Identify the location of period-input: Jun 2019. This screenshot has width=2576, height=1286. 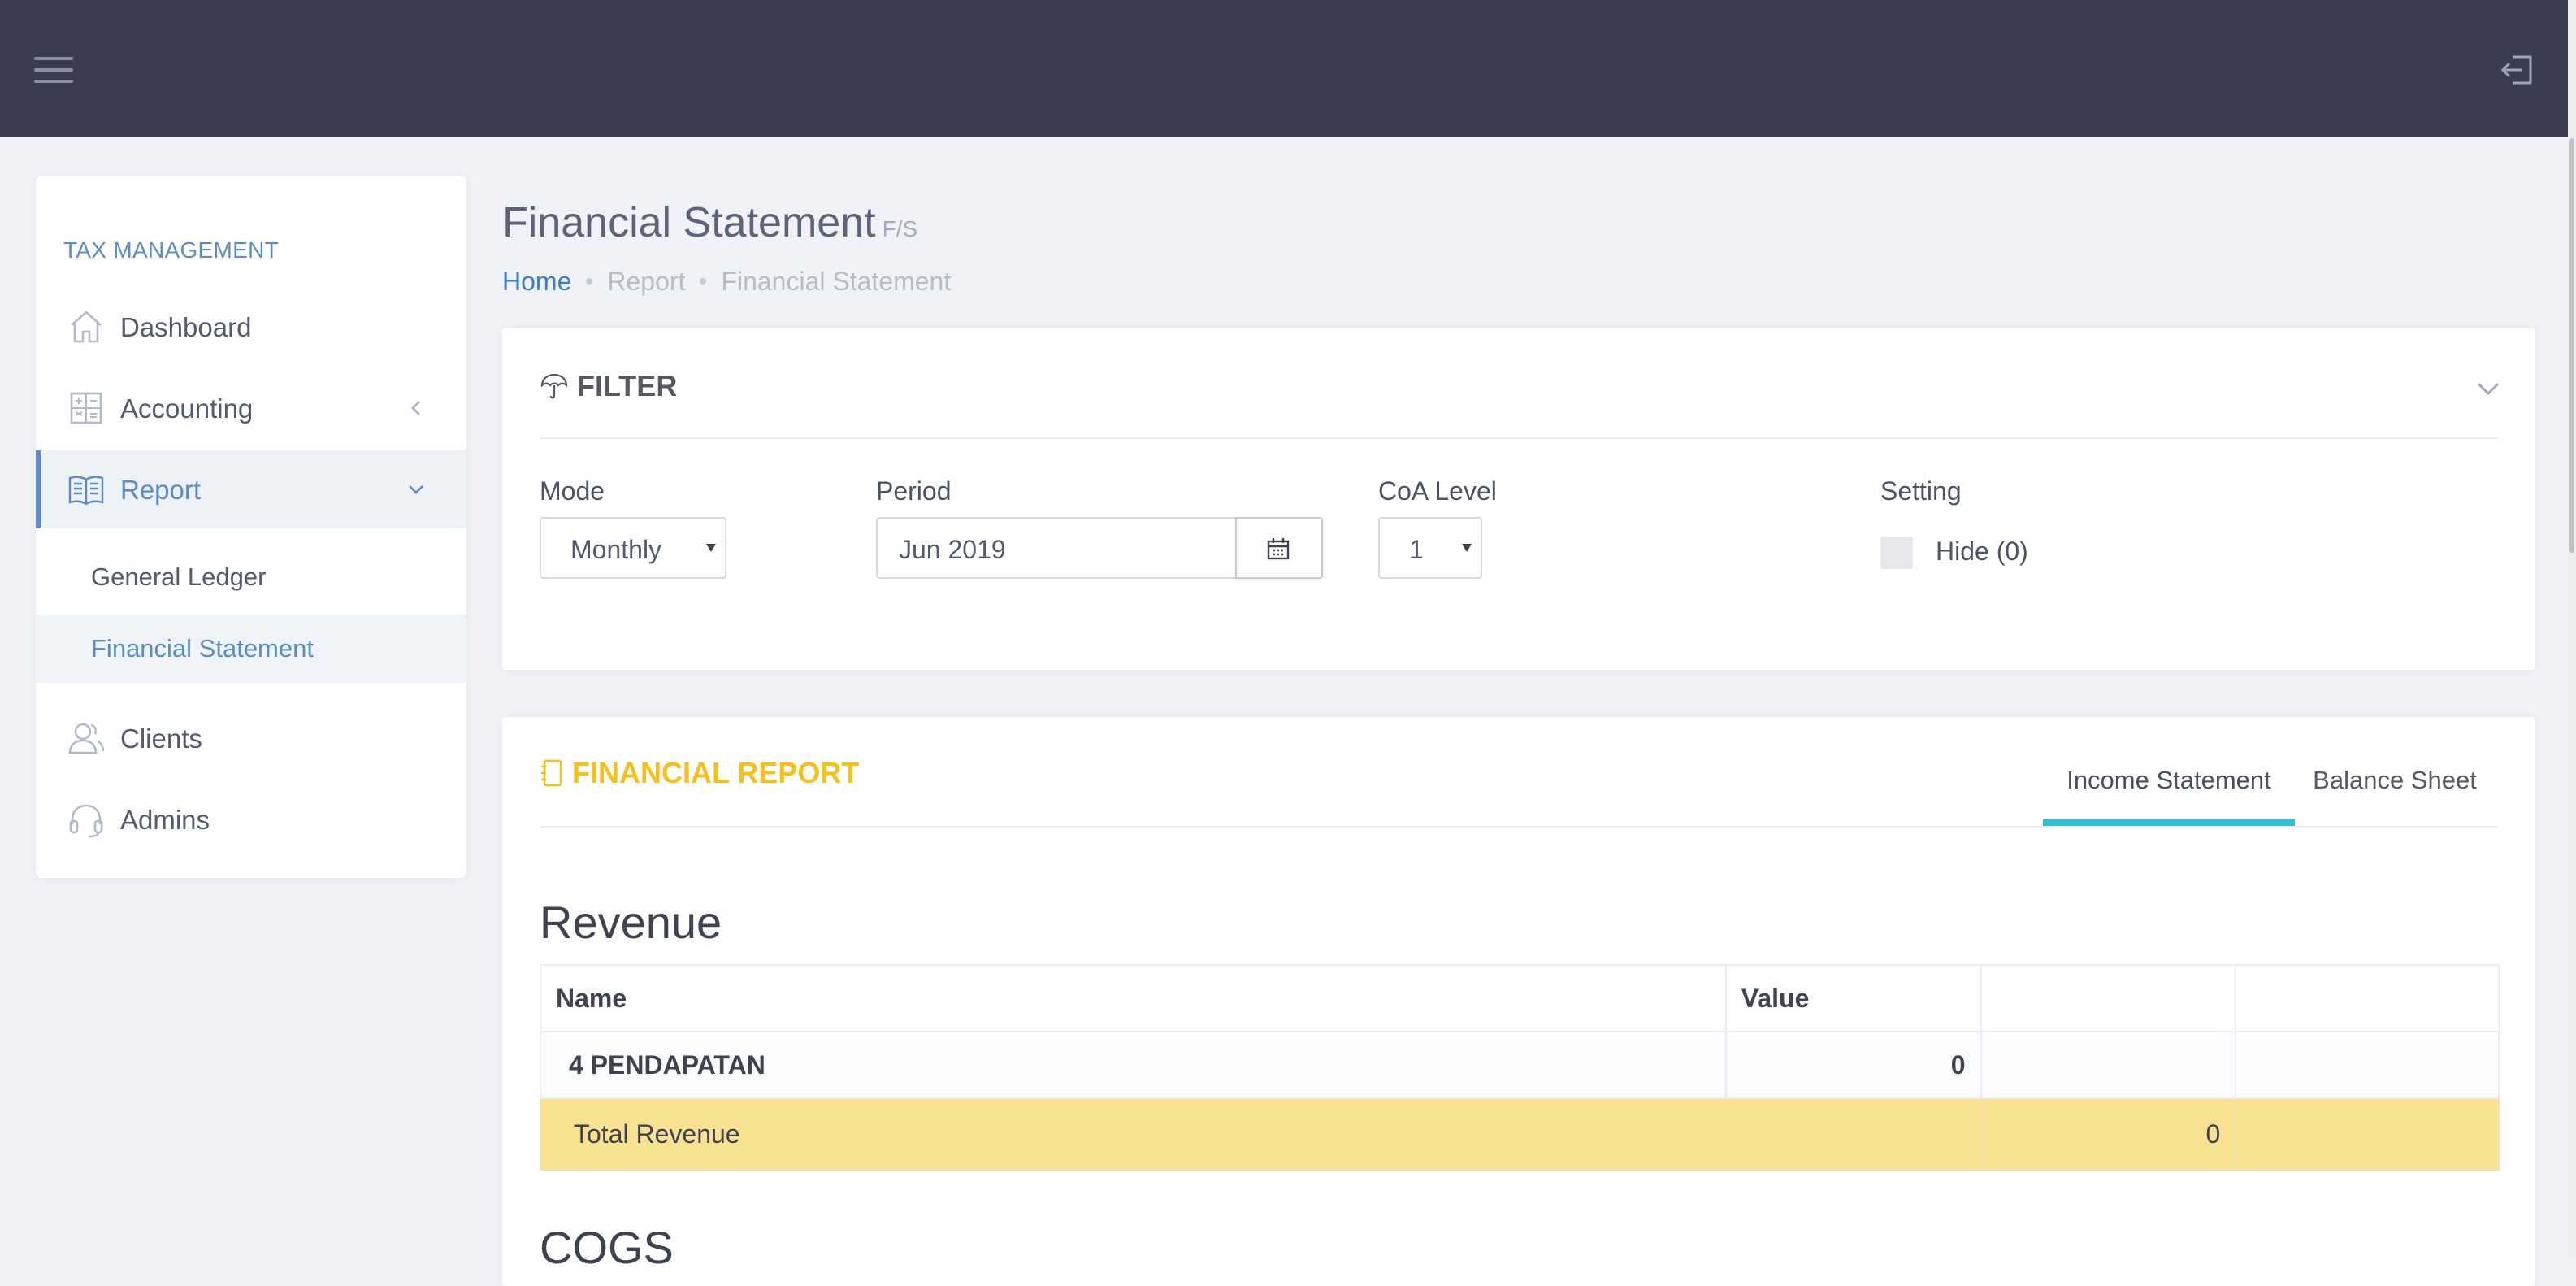
(1056, 548).